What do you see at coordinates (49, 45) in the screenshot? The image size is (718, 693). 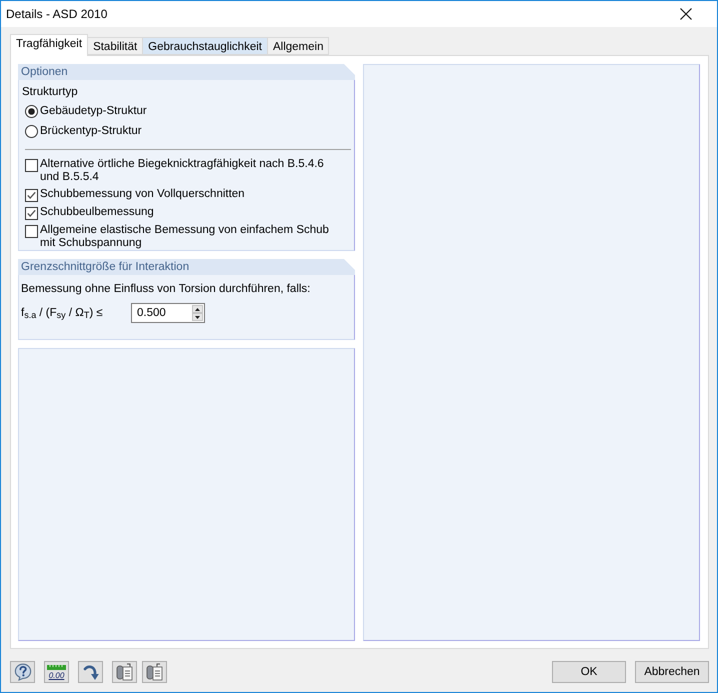 I see `tab: Tragfähigkeit` at bounding box center [49, 45].